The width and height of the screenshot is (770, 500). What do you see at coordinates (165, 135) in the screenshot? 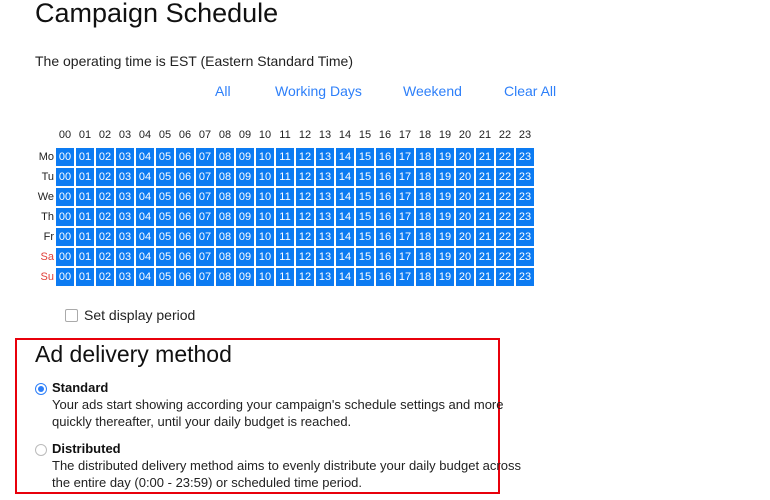
I see `hour-label: 05` at bounding box center [165, 135].